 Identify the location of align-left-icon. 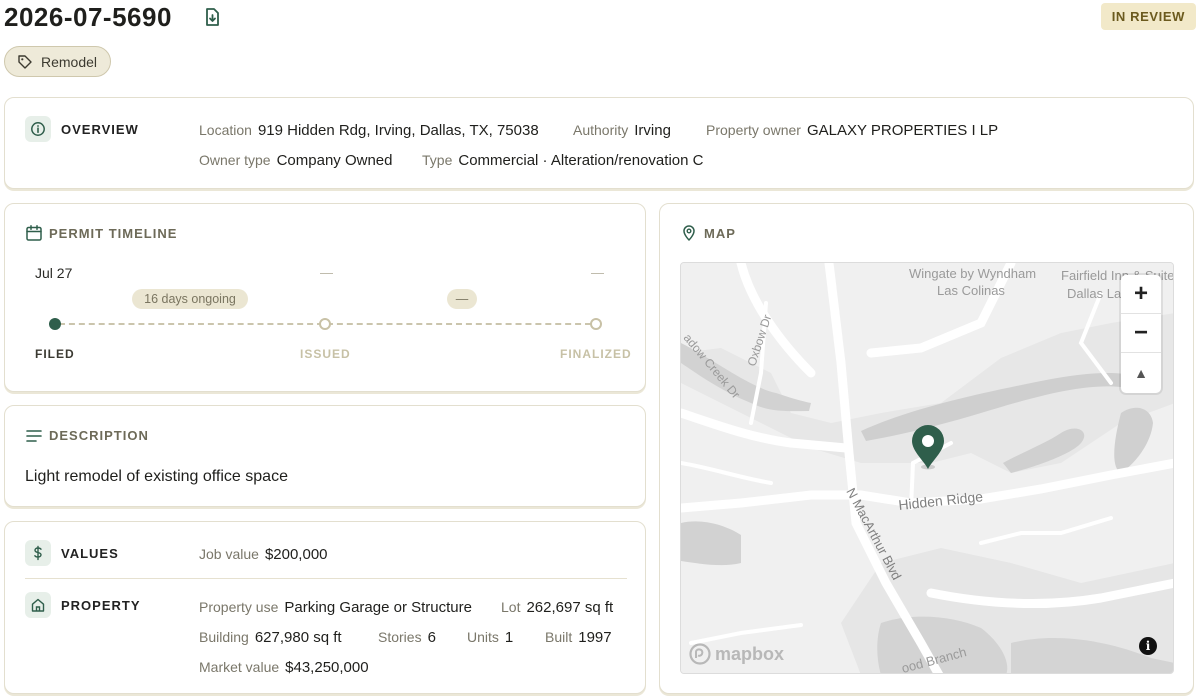
(34, 436).